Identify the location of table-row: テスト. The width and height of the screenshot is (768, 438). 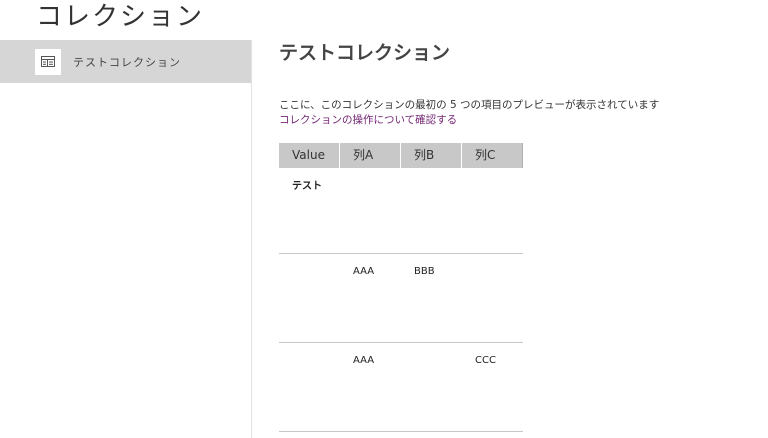
(401, 211).